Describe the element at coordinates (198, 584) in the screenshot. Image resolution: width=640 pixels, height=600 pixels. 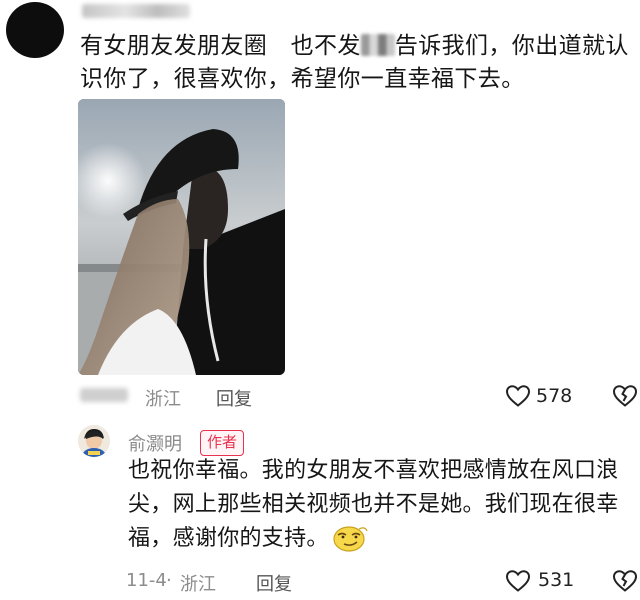
I see `reply-location: 浙江` at that location.